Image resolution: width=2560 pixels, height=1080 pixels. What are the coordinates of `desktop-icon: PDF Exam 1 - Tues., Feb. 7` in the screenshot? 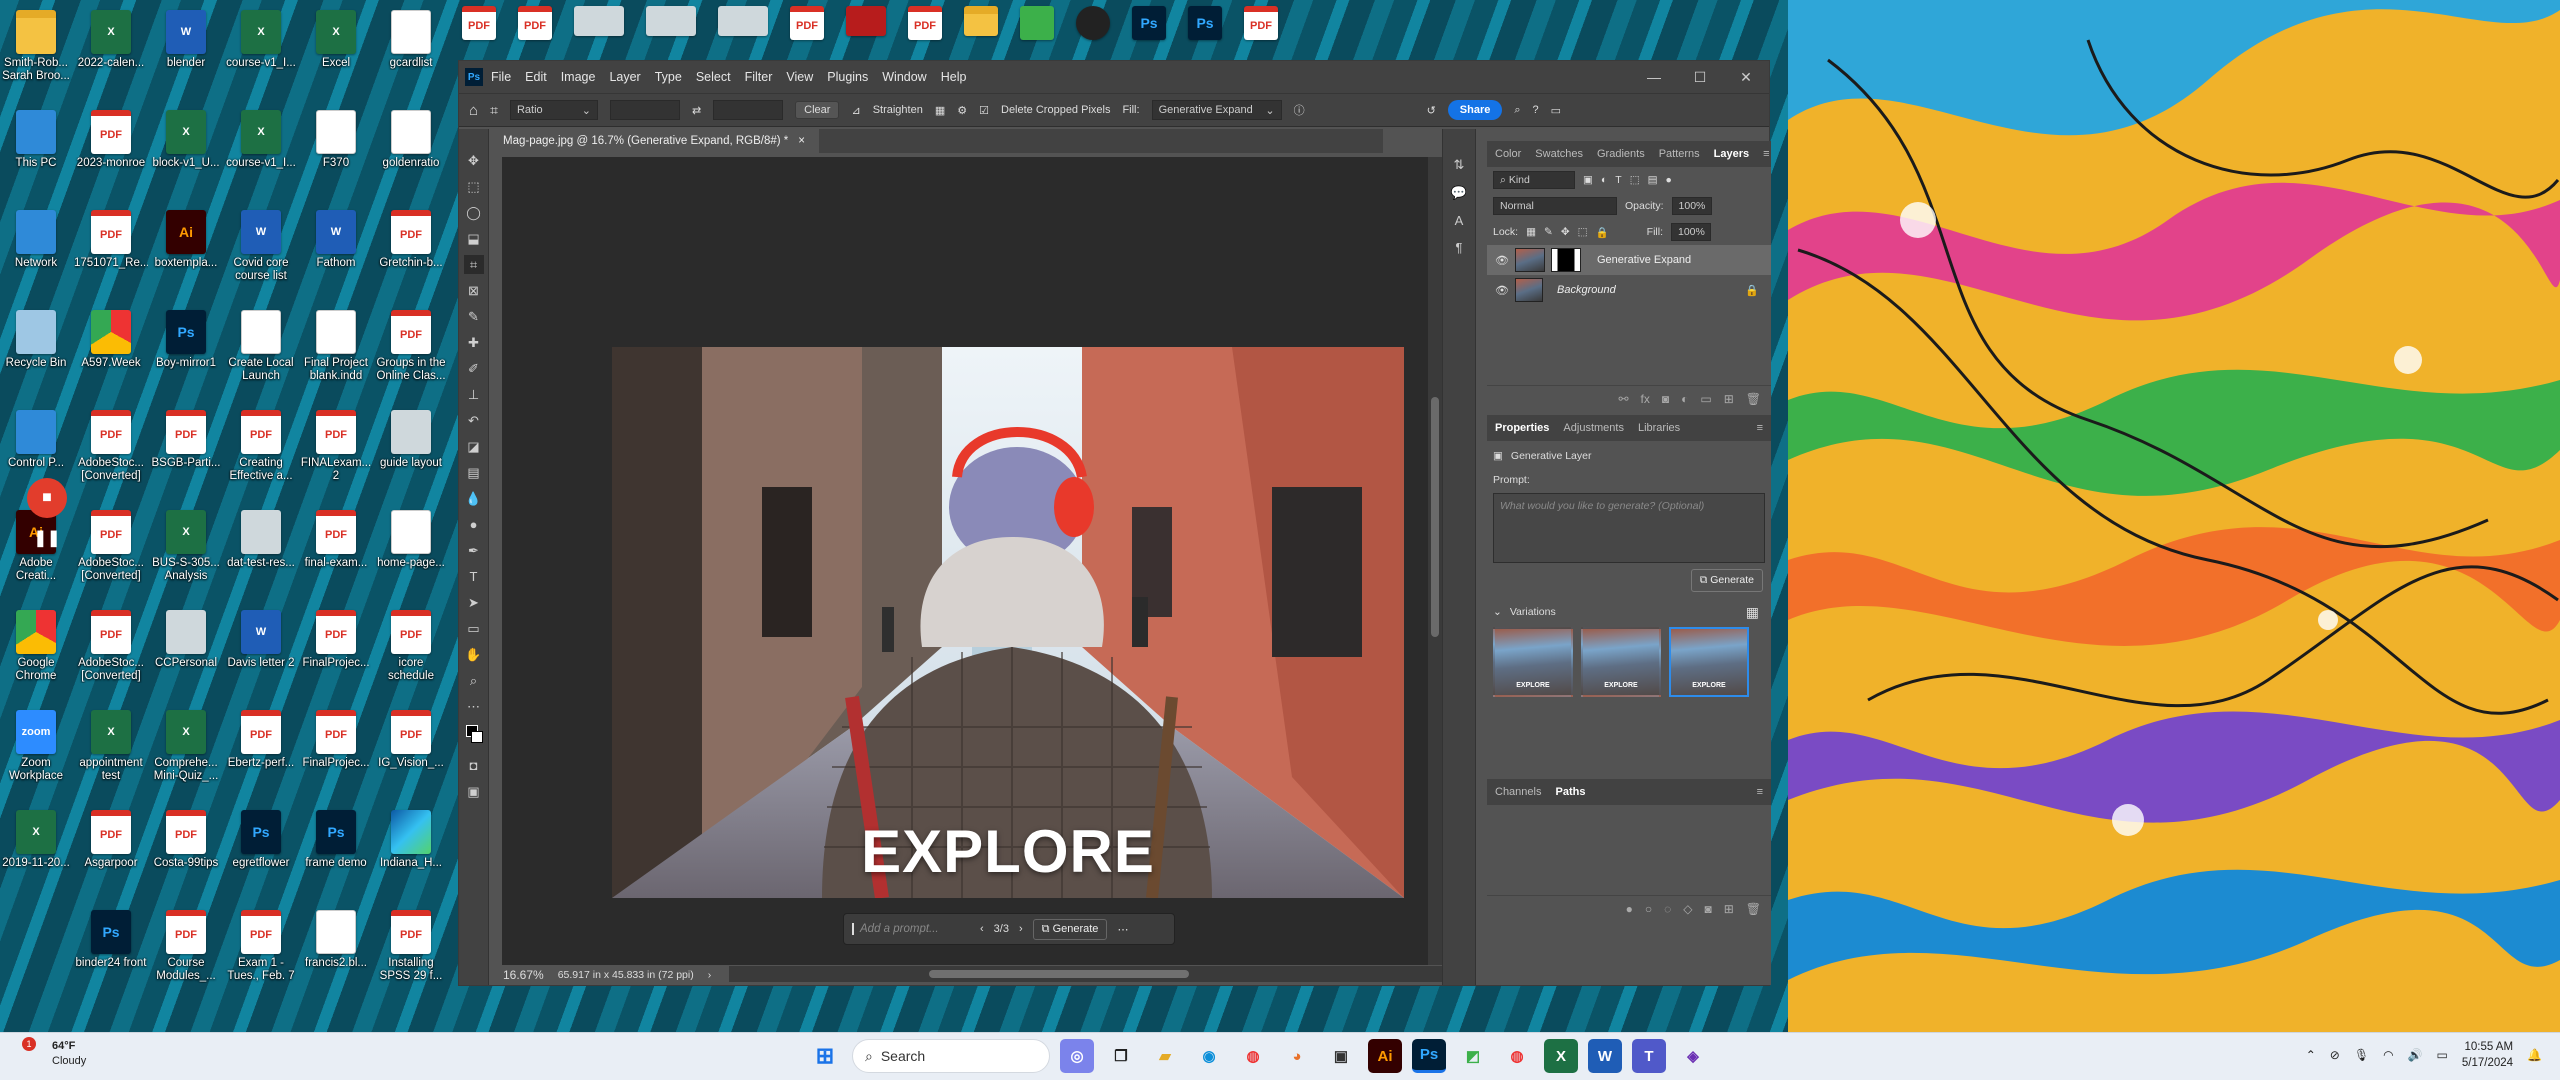 It's located at (261, 946).